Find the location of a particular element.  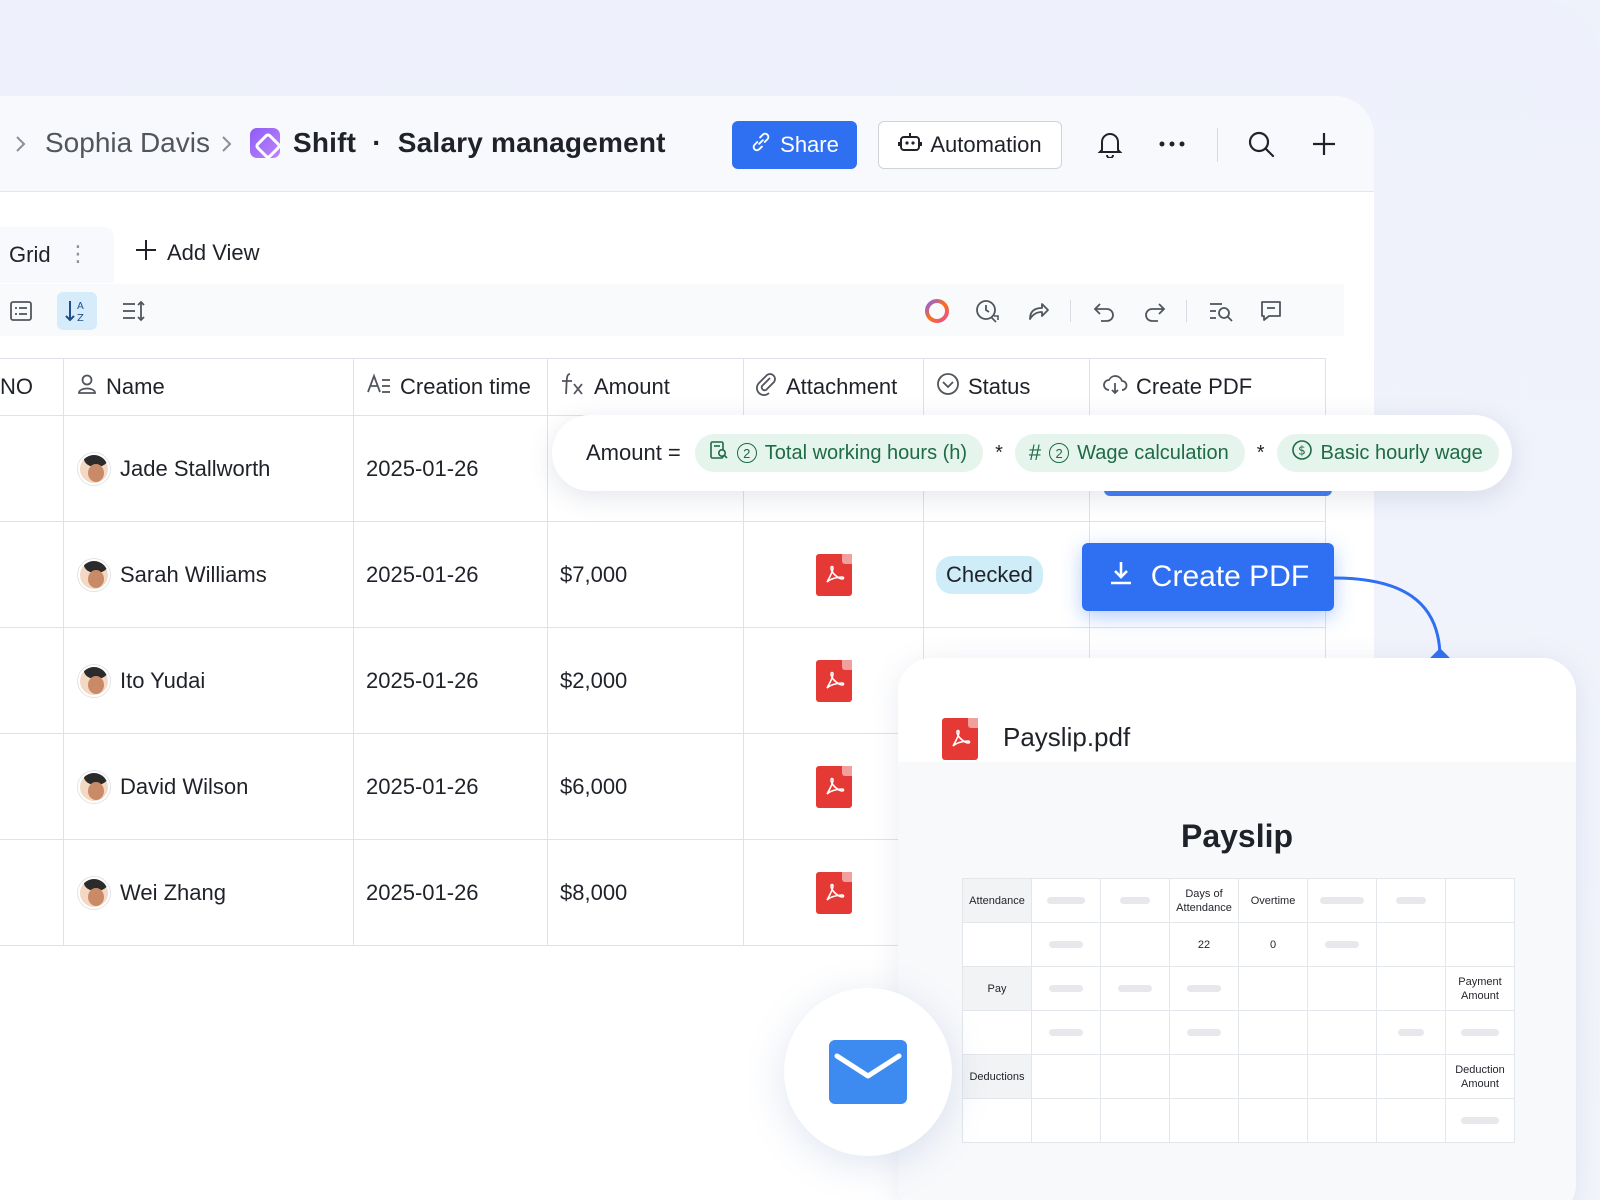

formula-chip-basic-hourly-wage: $ Basic hourly wage is located at coordinates (1387, 453).